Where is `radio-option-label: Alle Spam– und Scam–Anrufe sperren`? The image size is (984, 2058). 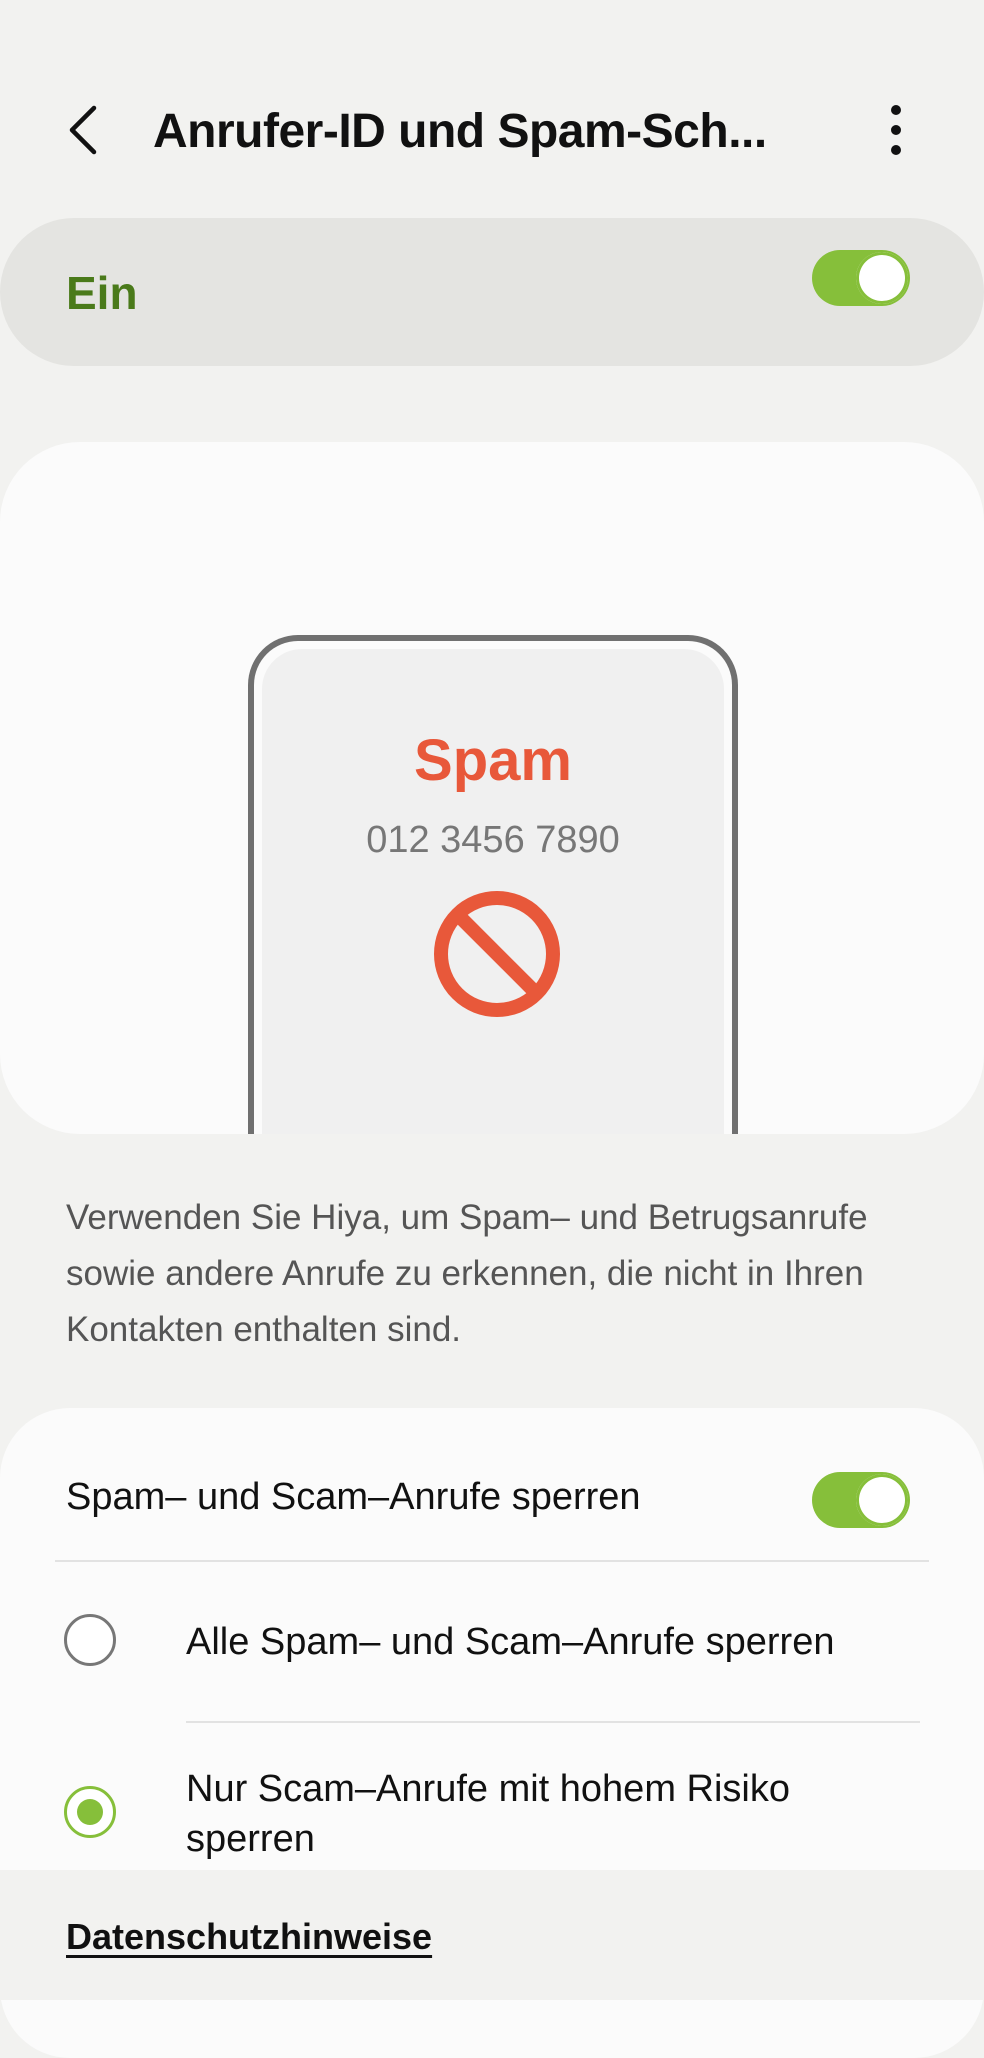 radio-option-label: Alle Spam– und Scam–Anrufe sperren is located at coordinates (510, 1642).